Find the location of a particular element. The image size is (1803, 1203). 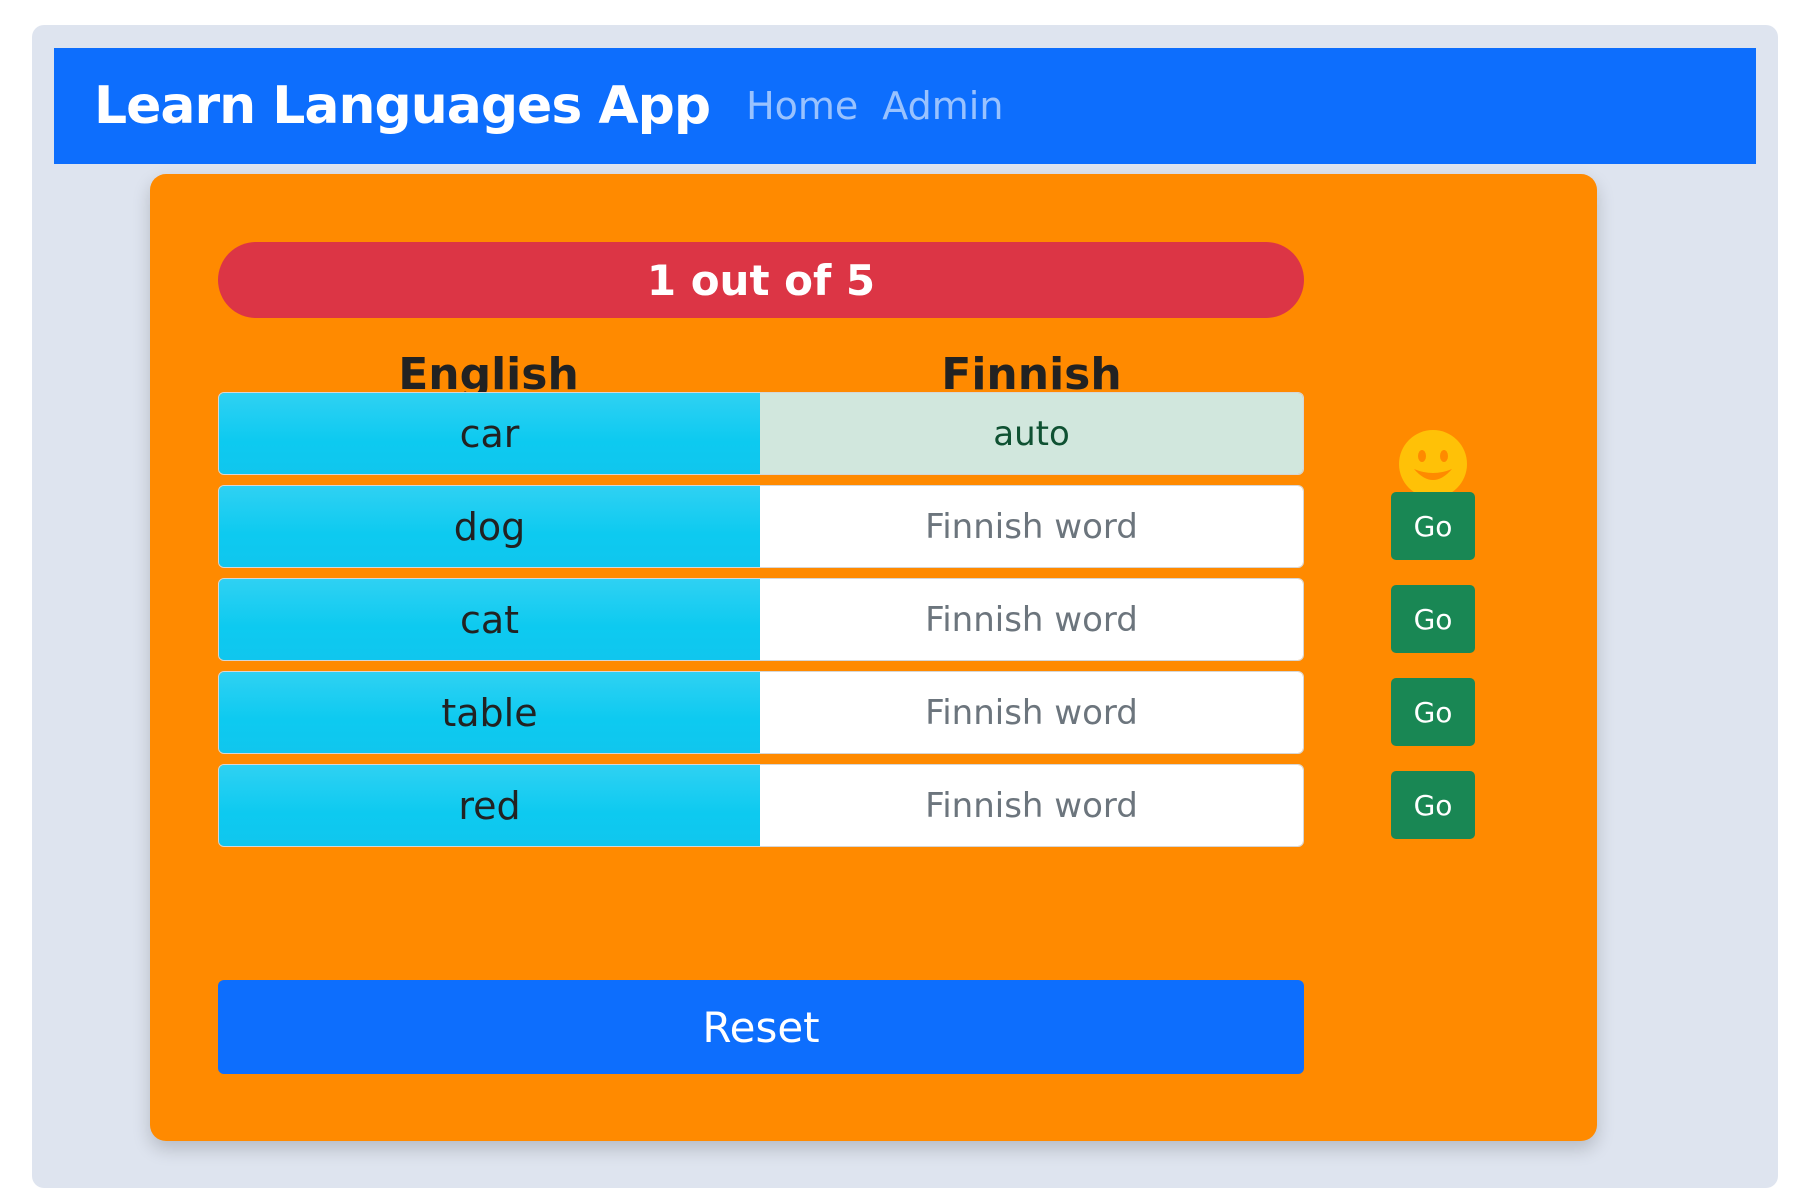

english-word: dog is located at coordinates (489, 526).